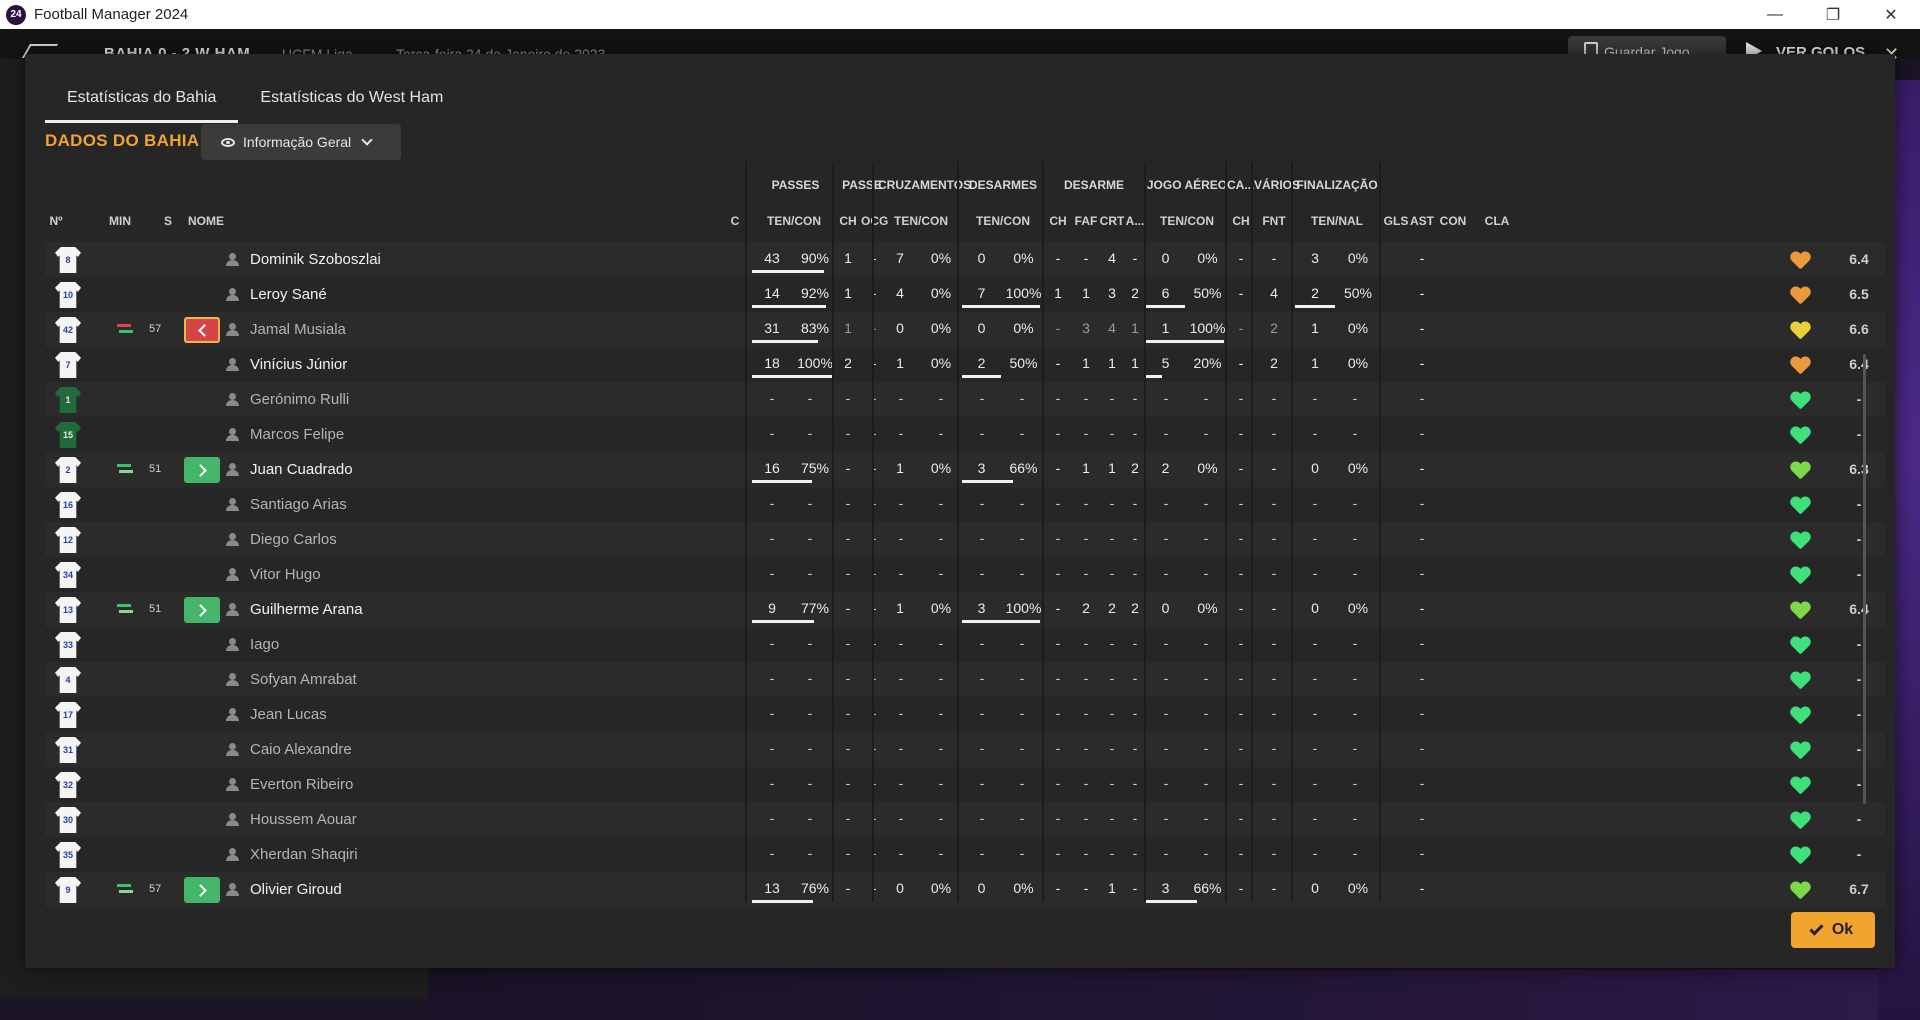 The width and height of the screenshot is (1920, 1020). What do you see at coordinates (965, 399) in the screenshot?
I see `table-row: 1Gerónimo Rulli--------------------` at bounding box center [965, 399].